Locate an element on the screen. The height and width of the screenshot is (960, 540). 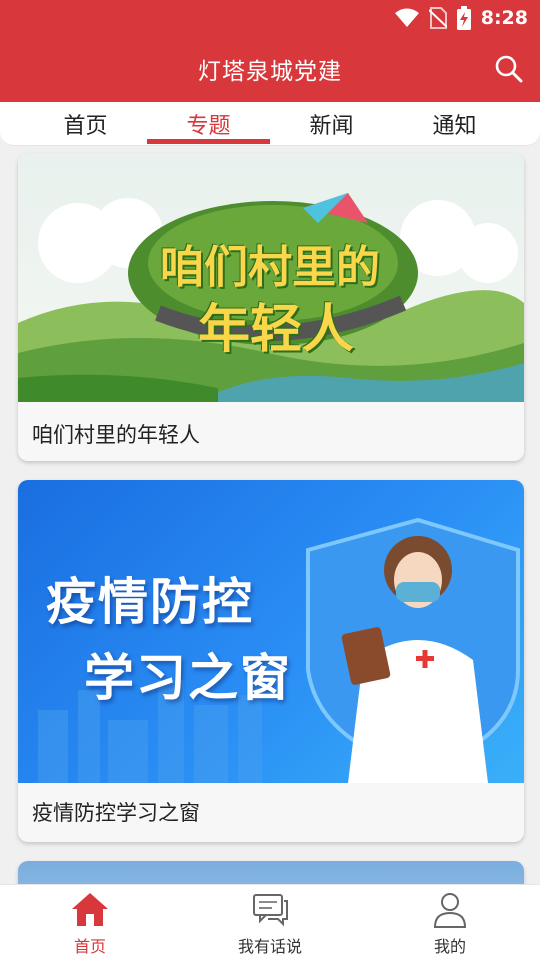
status-icons: 8:28 is located at coordinates (461, 18).